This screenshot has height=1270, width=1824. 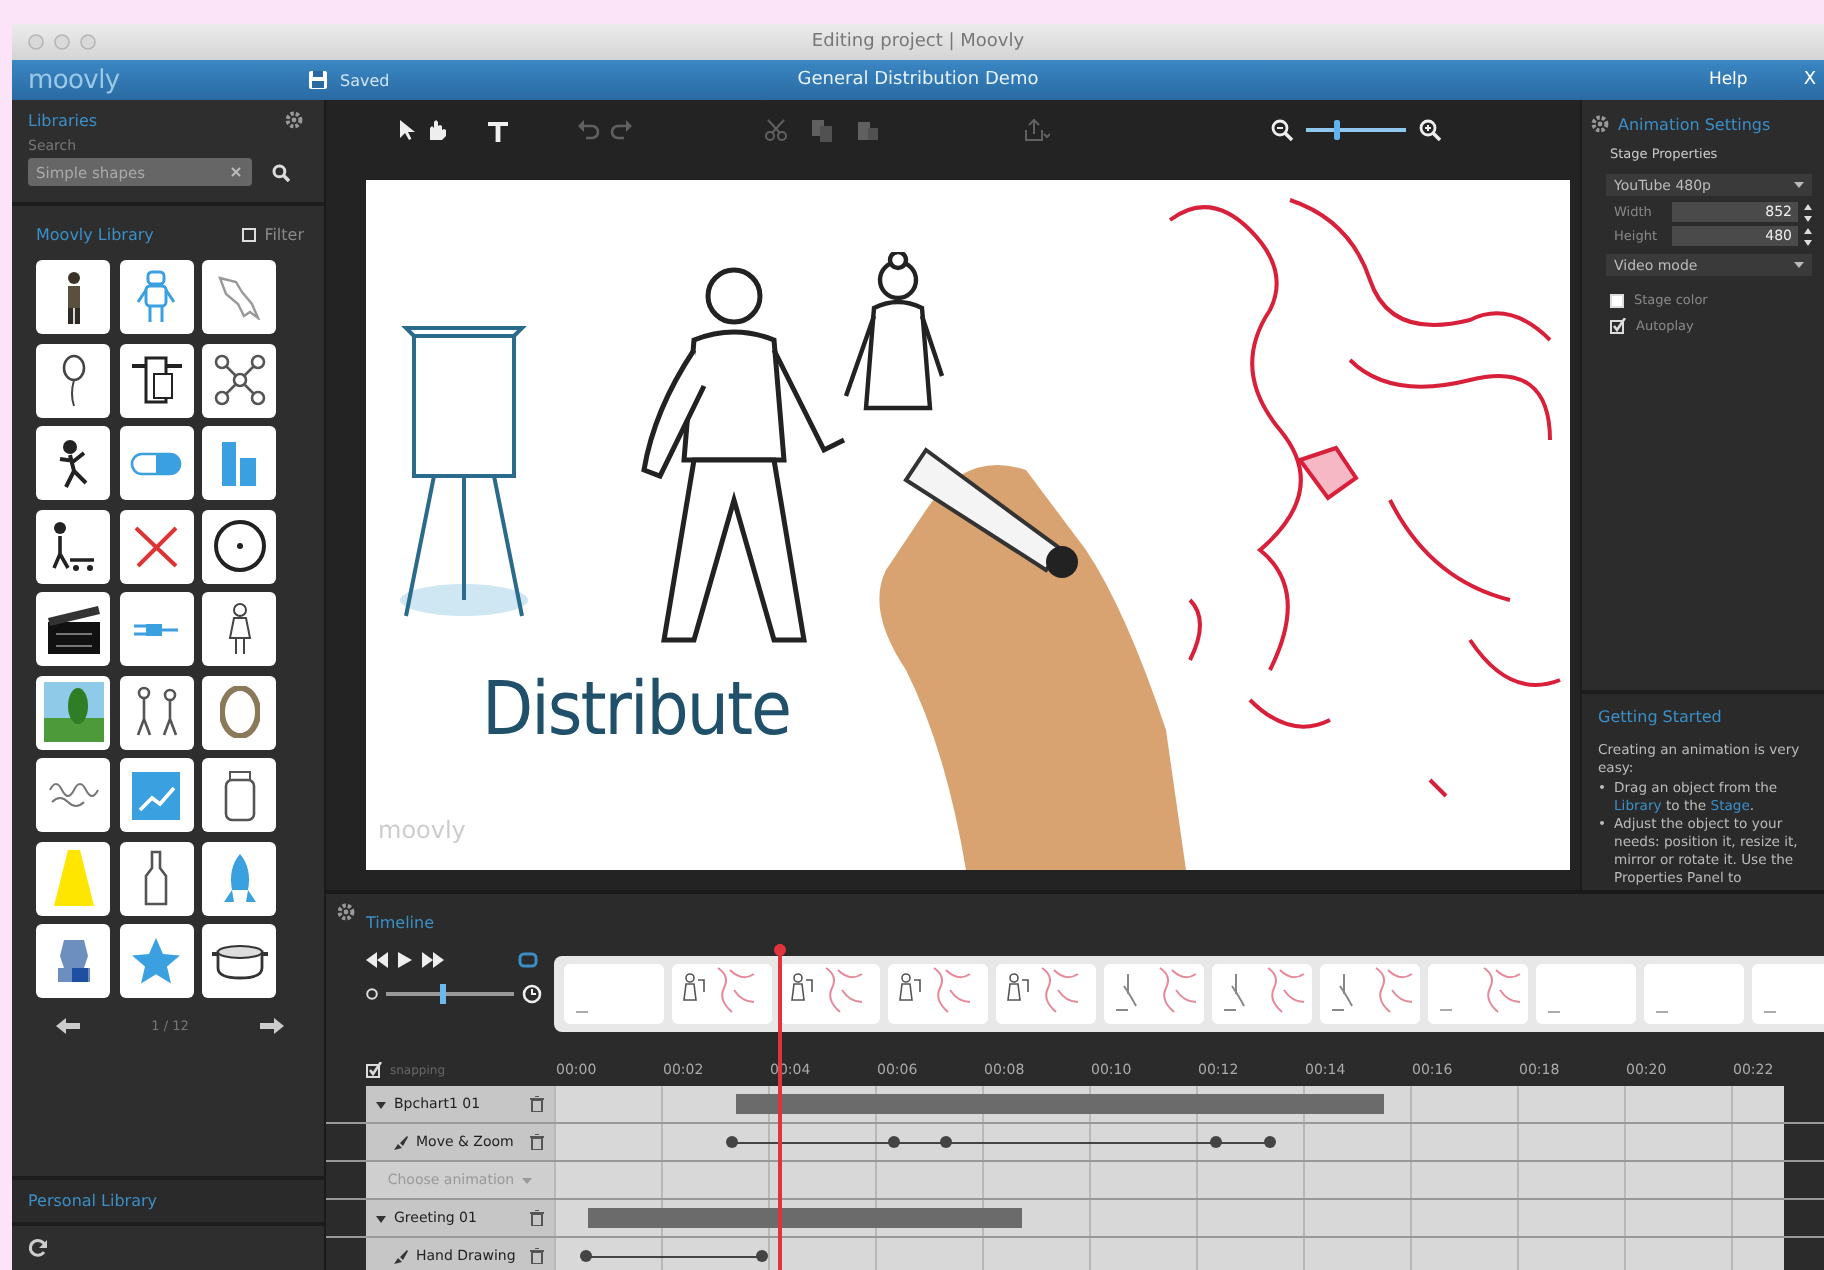 What do you see at coordinates (532, 994) in the screenshot?
I see `clock-icon` at bounding box center [532, 994].